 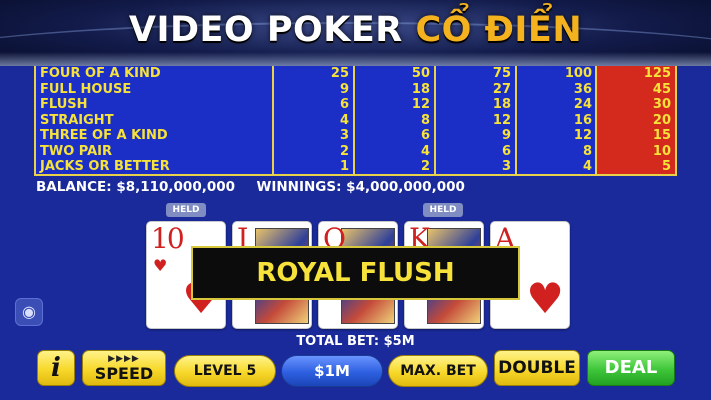 What do you see at coordinates (225, 371) in the screenshot?
I see `level-button: LEVEL 5` at bounding box center [225, 371].